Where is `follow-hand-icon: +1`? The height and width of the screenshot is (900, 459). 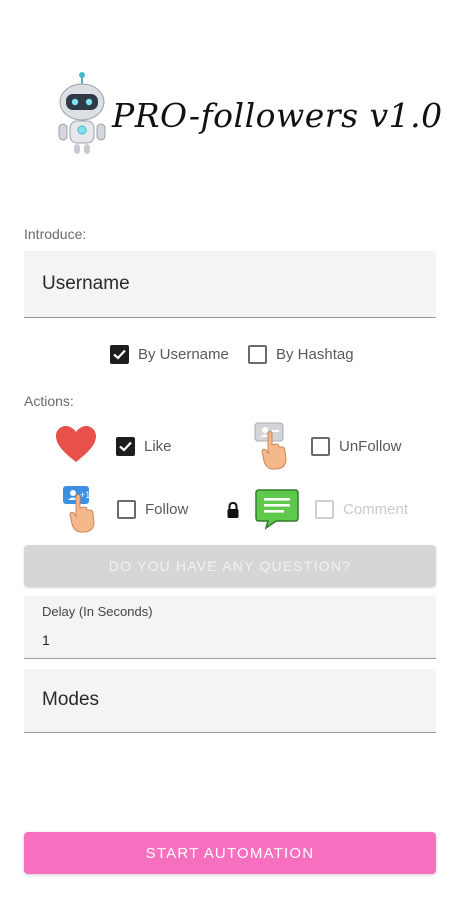
follow-hand-icon: +1 is located at coordinates (80, 509).